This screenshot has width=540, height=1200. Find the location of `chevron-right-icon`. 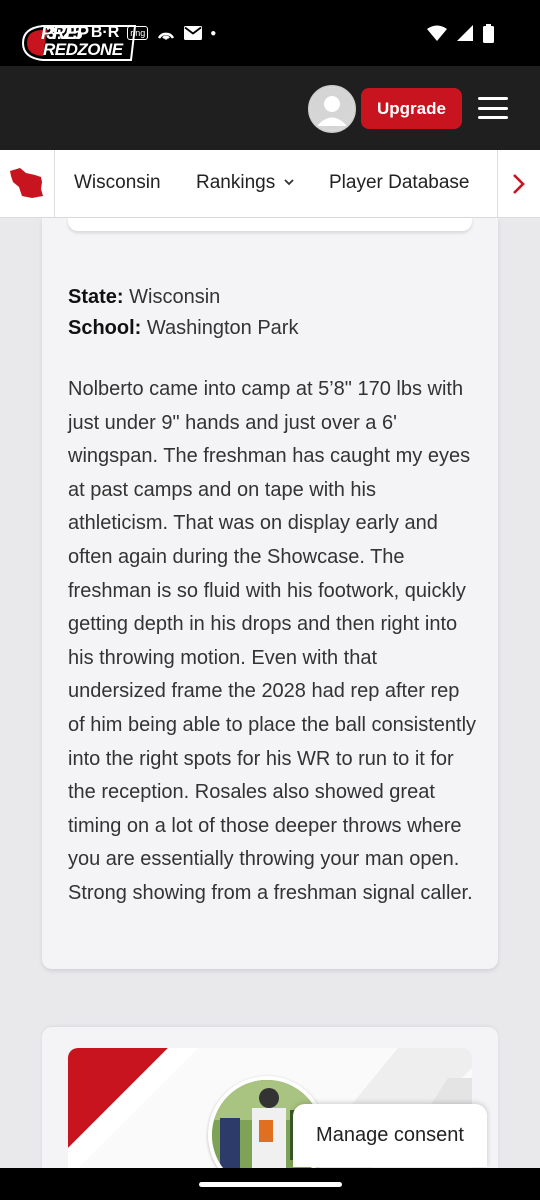

chevron-right-icon is located at coordinates (519, 184).